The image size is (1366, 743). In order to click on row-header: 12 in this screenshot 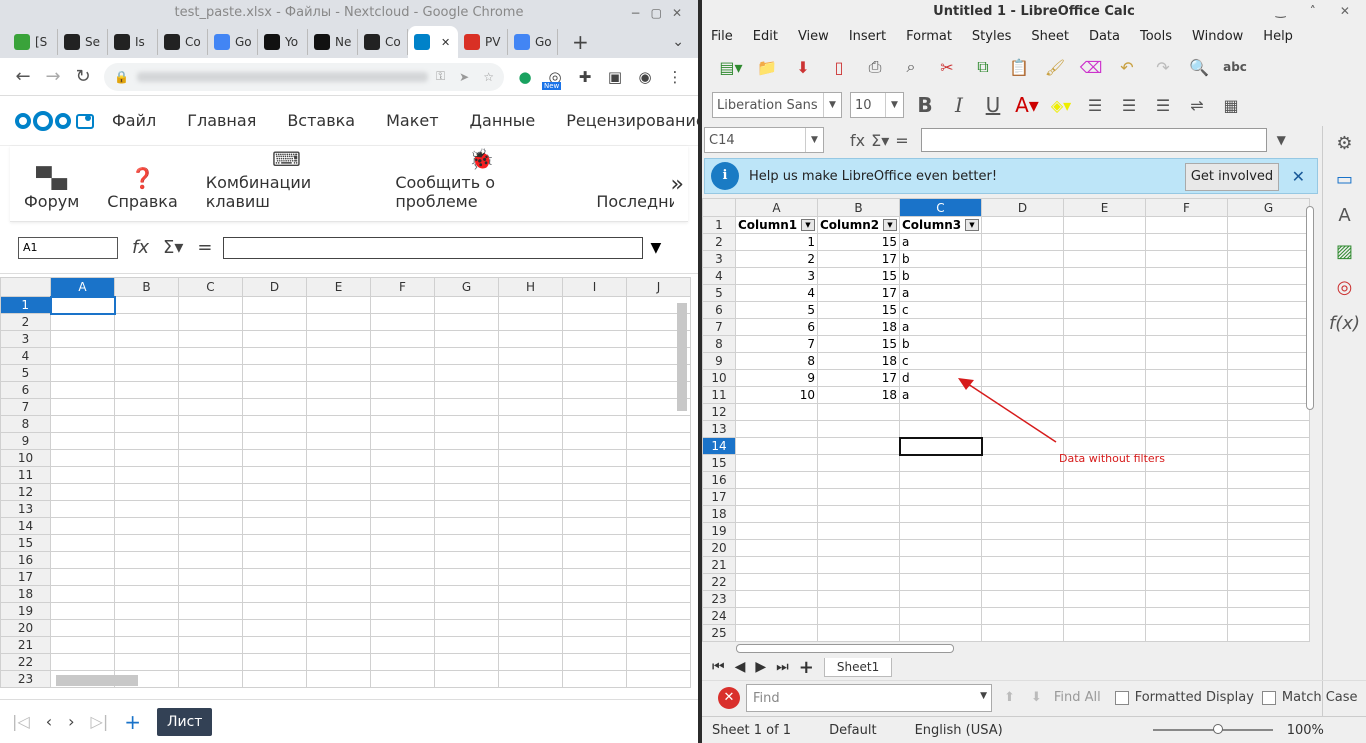, I will do `click(25, 492)`.